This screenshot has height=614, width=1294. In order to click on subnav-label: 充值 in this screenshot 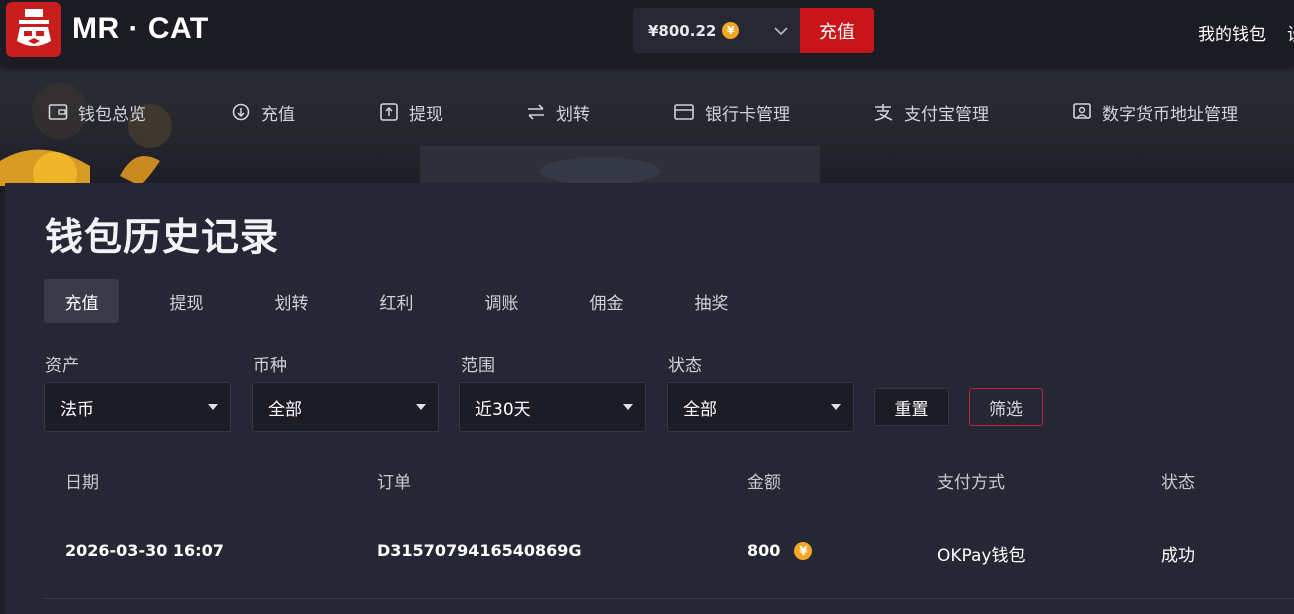, I will do `click(278, 114)`.